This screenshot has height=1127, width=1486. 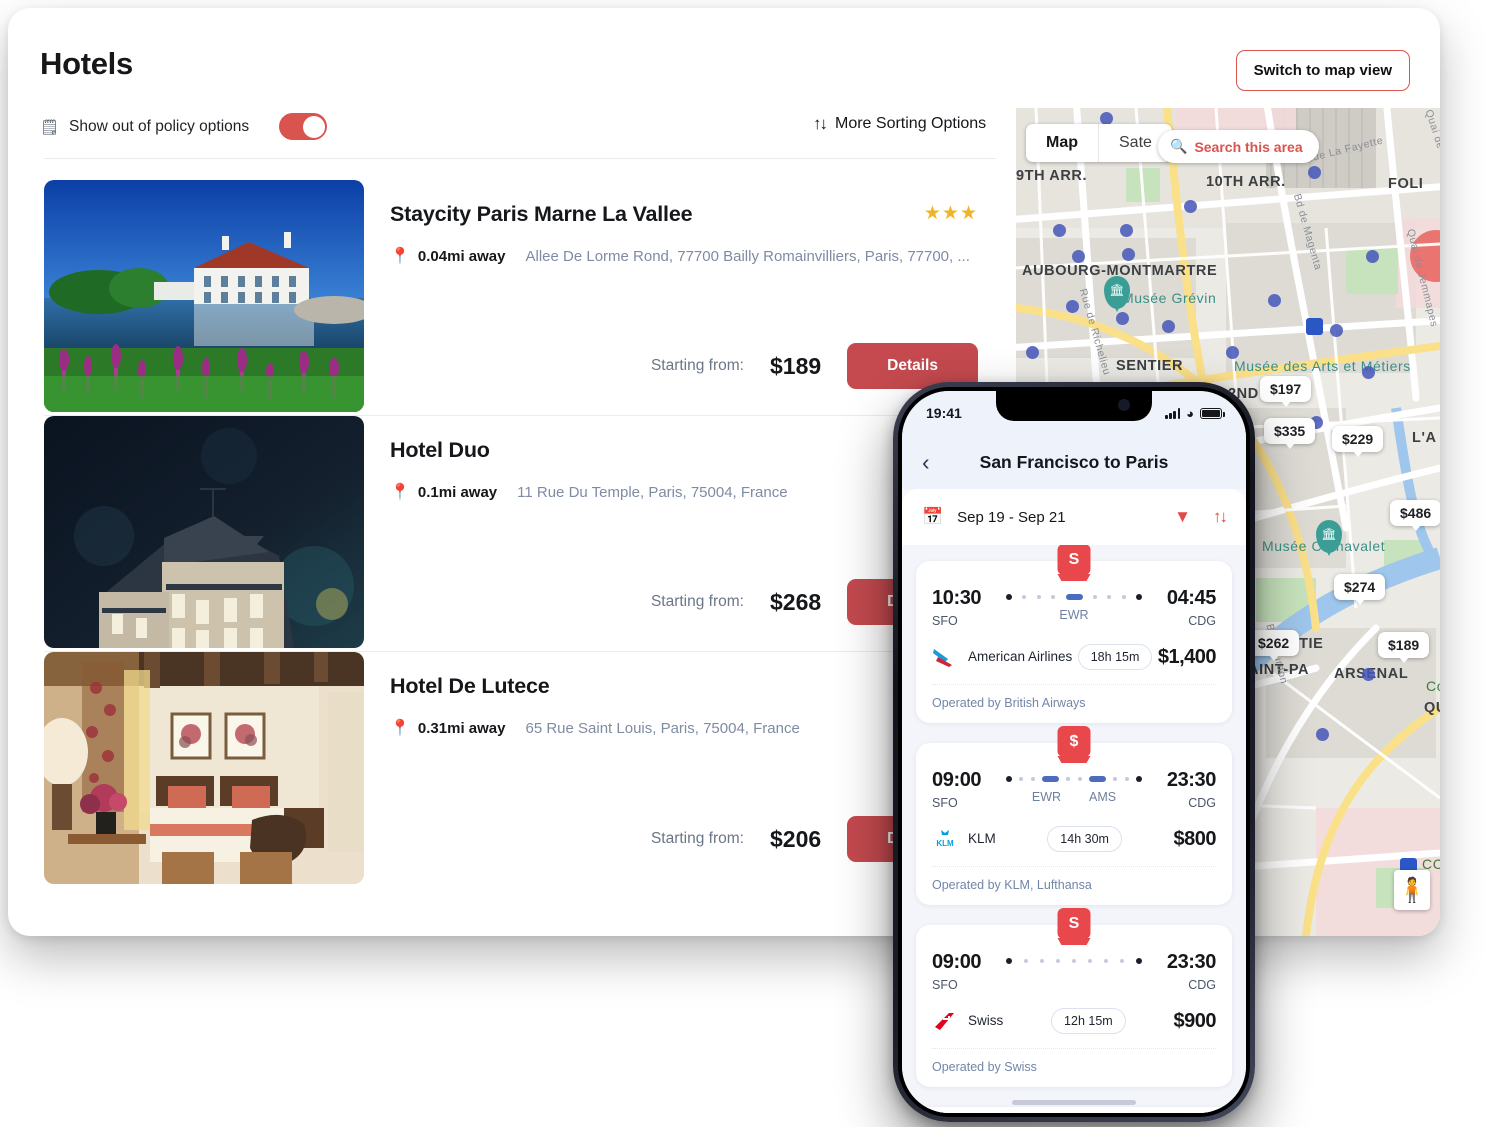 I want to click on hotel-price: $268, so click(x=795, y=601).